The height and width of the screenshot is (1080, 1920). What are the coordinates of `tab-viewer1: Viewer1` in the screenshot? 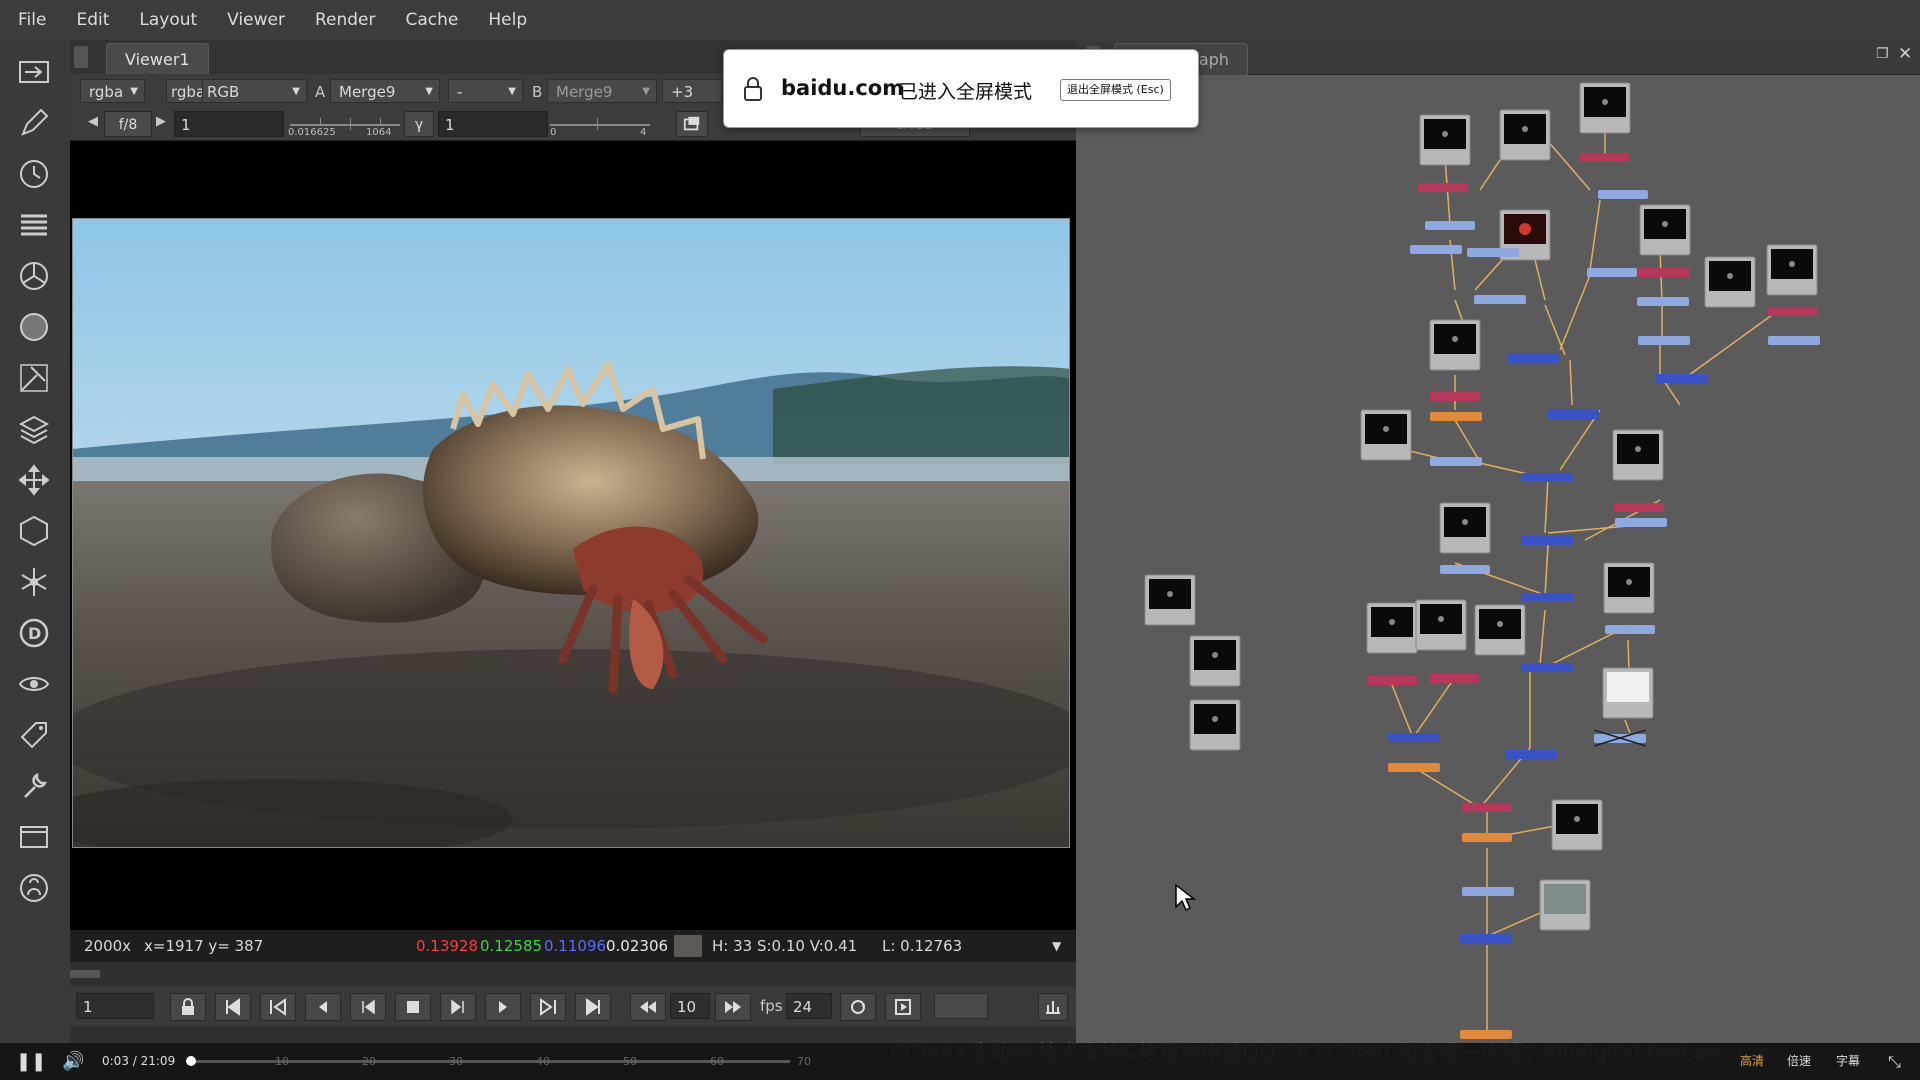 It's located at (157, 59).